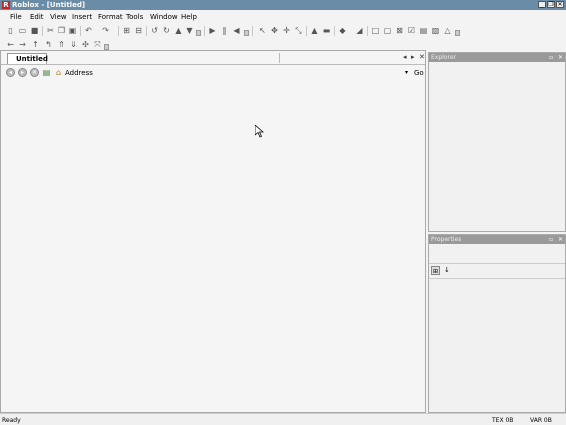  I want to click on explorer-panel: Explorer ▫ ✕, so click(497, 142).